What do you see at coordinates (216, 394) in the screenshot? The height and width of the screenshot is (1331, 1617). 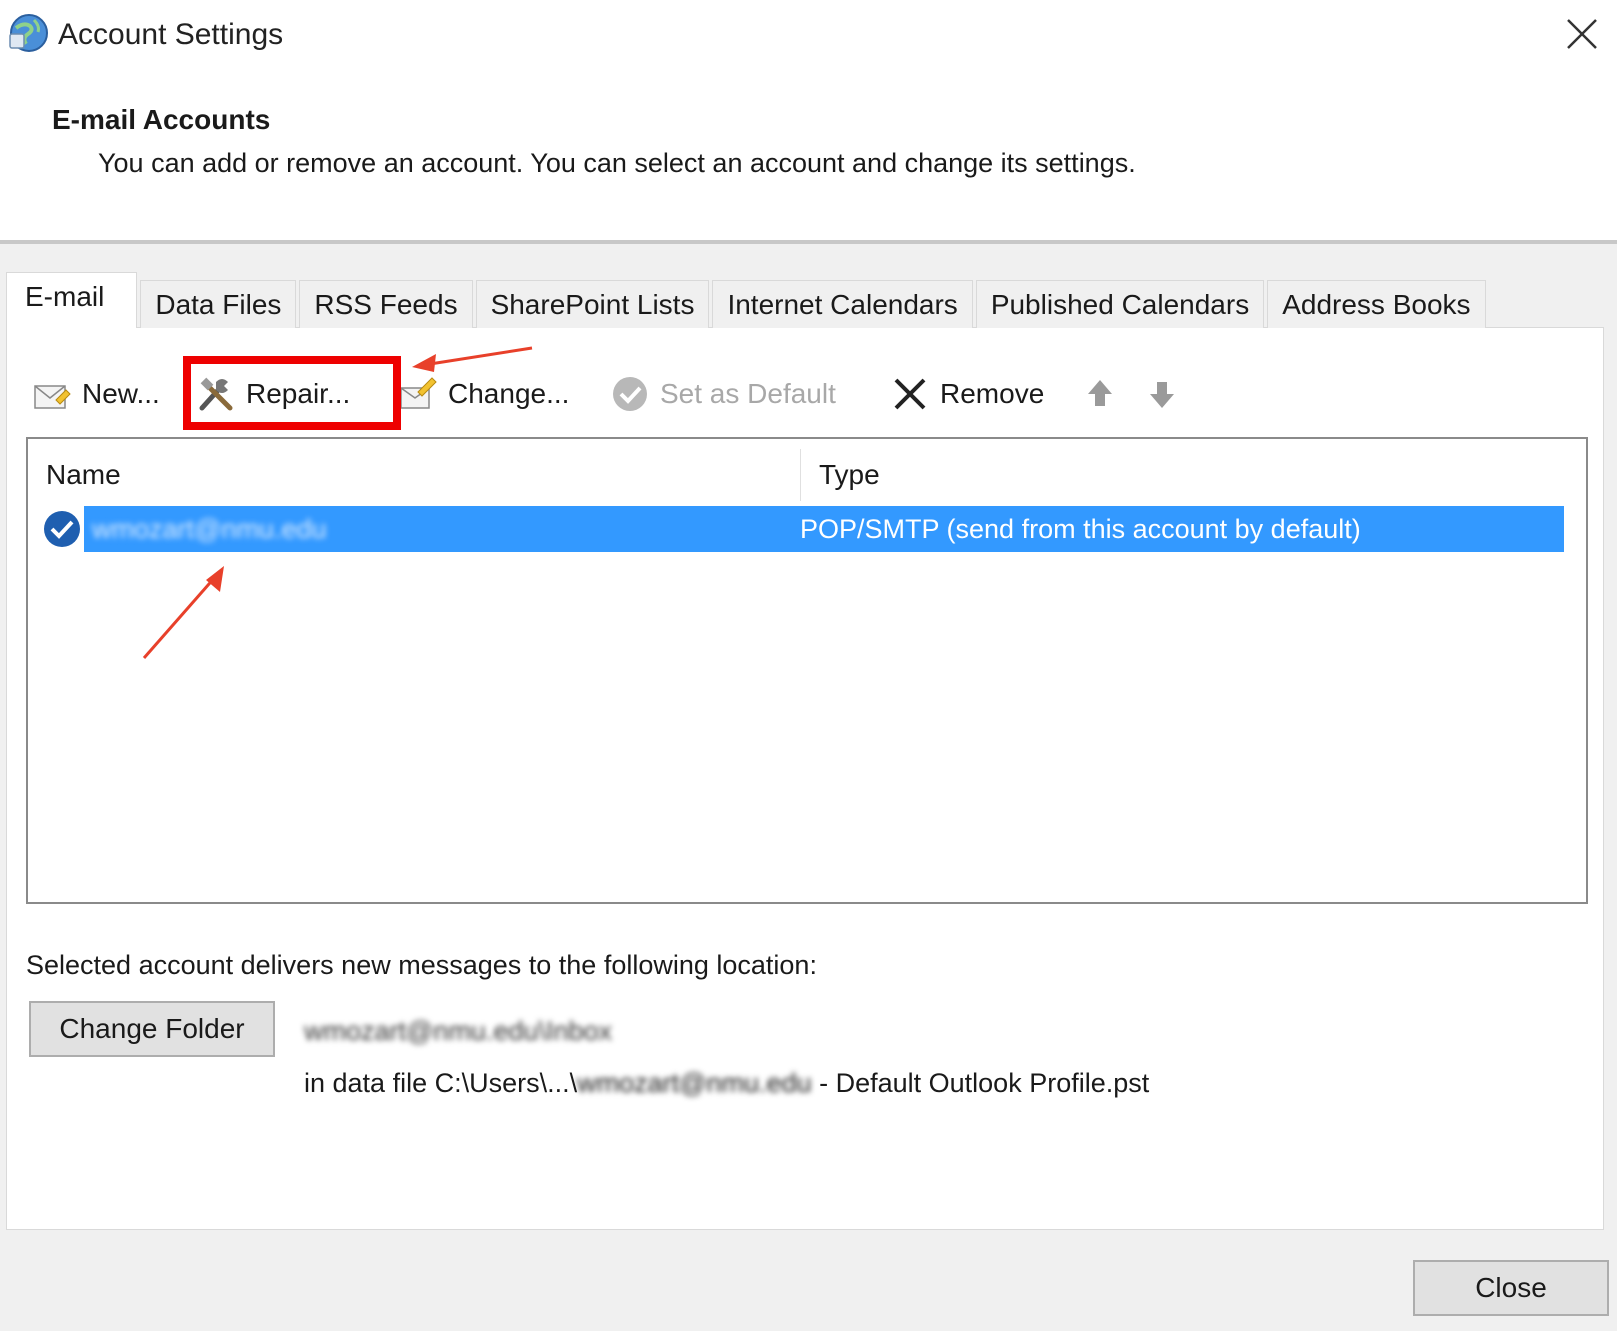 I see `tools-icon` at bounding box center [216, 394].